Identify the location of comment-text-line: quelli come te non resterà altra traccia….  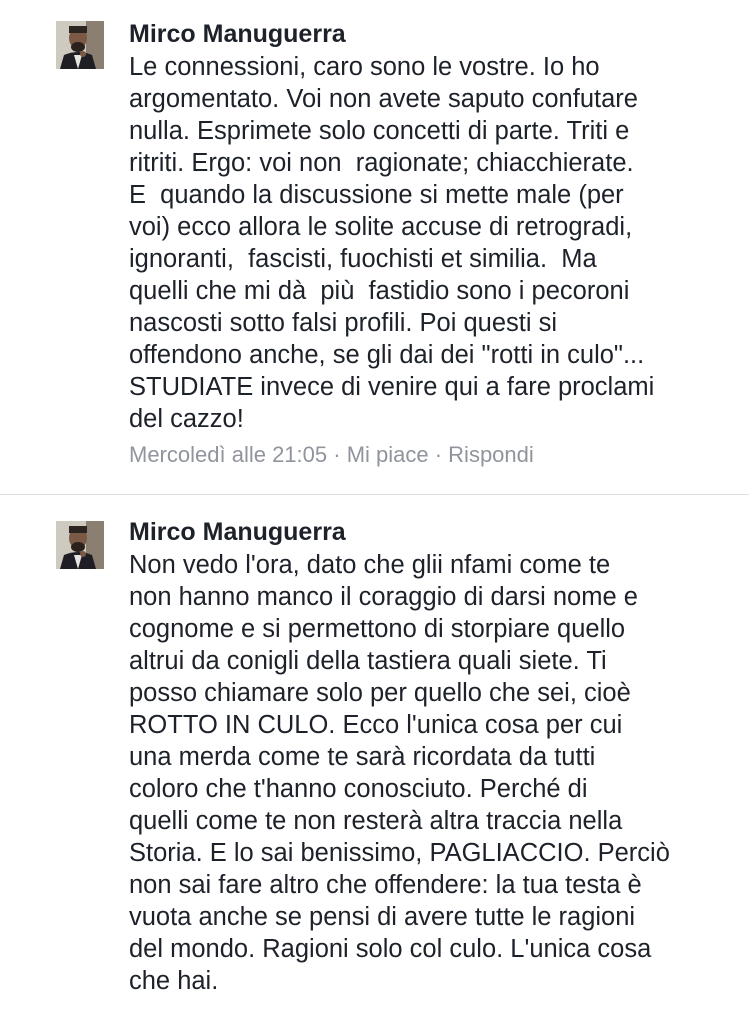
(376, 821).